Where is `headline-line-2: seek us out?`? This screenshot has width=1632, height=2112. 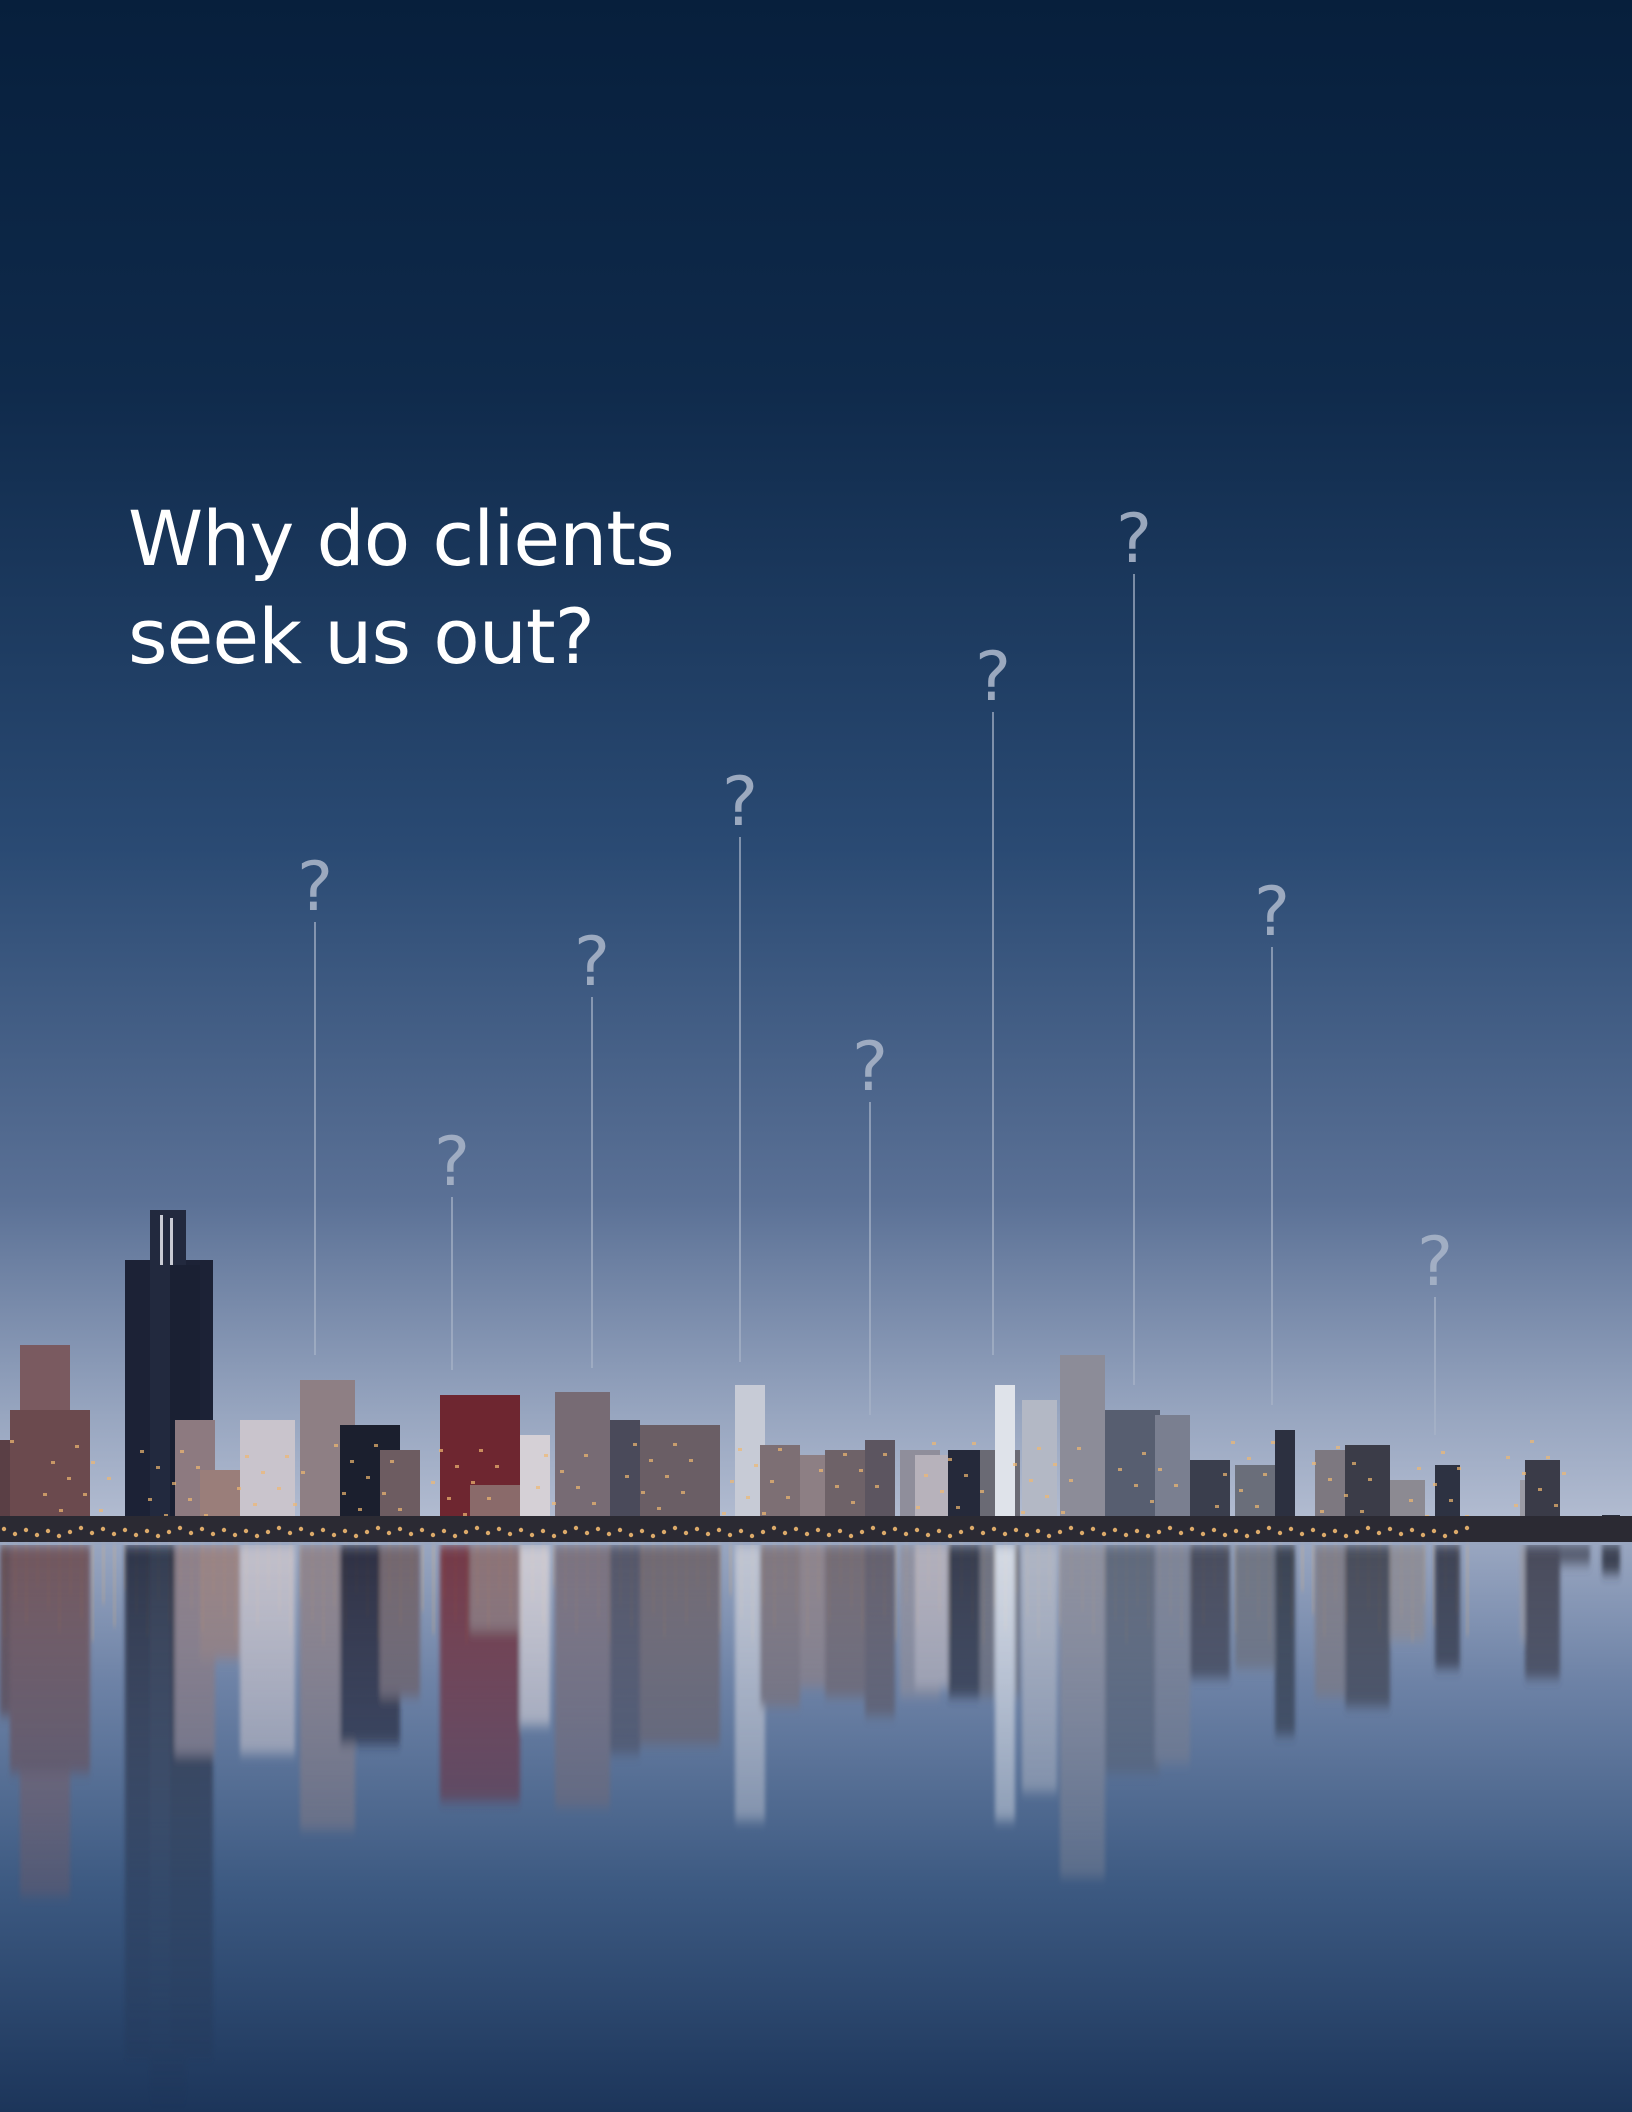 headline-line-2: seek us out? is located at coordinates (361, 636).